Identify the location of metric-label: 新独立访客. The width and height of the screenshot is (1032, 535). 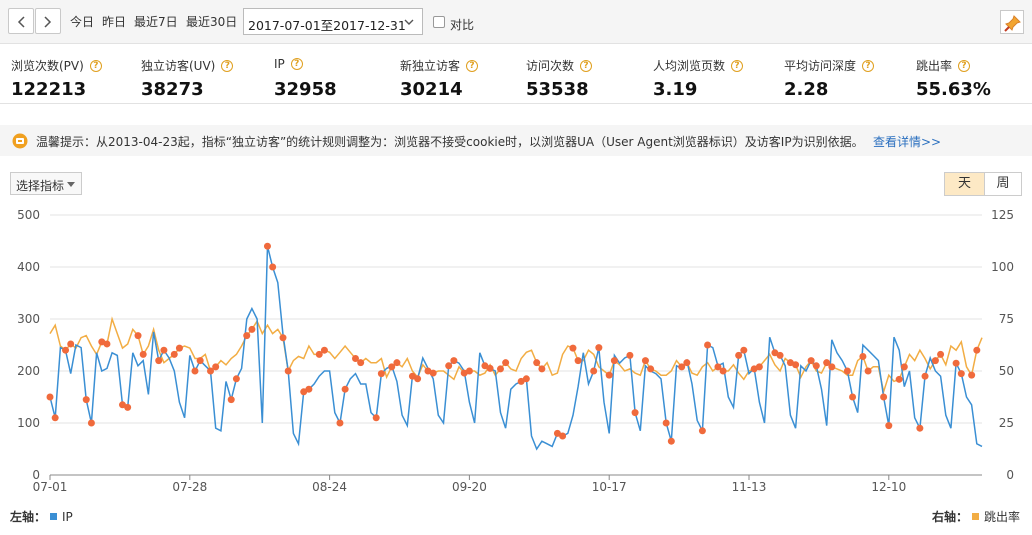
(430, 66).